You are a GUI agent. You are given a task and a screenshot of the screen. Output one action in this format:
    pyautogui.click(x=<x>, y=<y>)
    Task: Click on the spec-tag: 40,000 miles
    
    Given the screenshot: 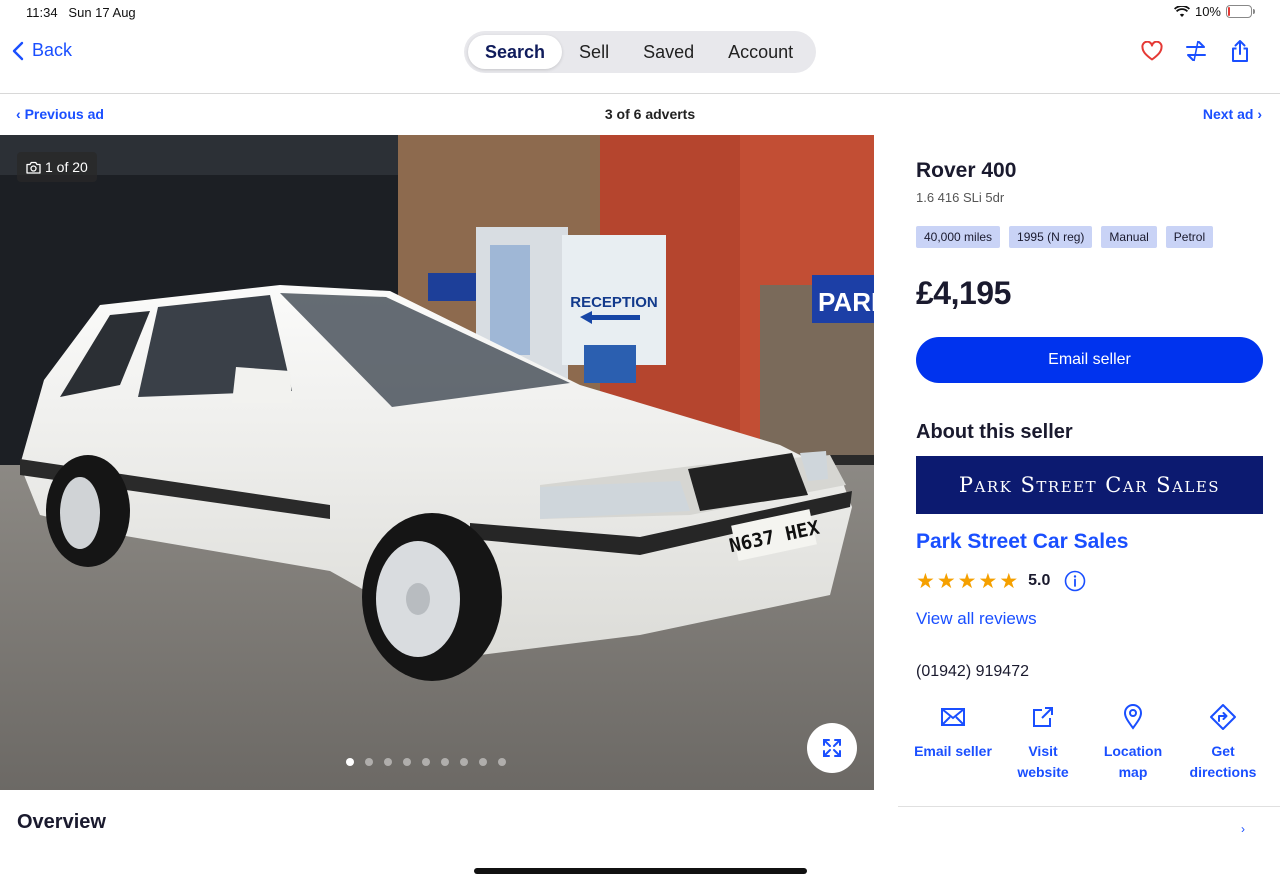 What is the action you would take?
    pyautogui.click(x=958, y=237)
    